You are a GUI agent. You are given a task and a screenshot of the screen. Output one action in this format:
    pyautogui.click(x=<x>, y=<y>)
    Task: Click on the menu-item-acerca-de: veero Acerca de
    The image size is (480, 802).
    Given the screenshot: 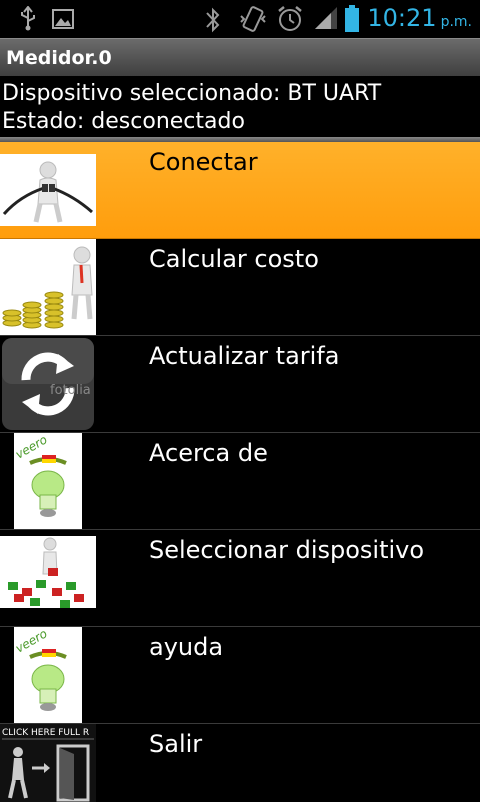 What is the action you would take?
    pyautogui.click(x=240, y=481)
    